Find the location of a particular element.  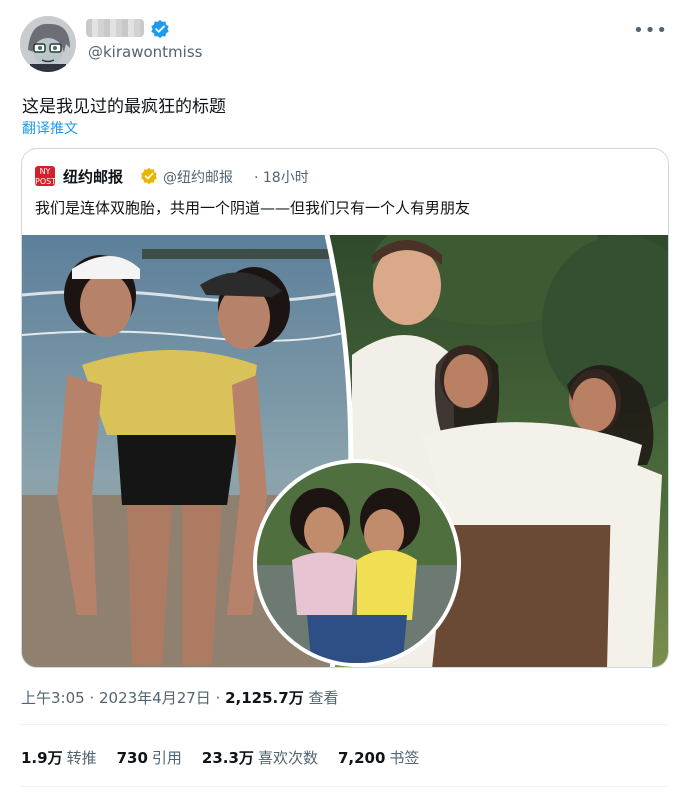

quoted-author-handle: @纽约邮报 is located at coordinates (198, 177).